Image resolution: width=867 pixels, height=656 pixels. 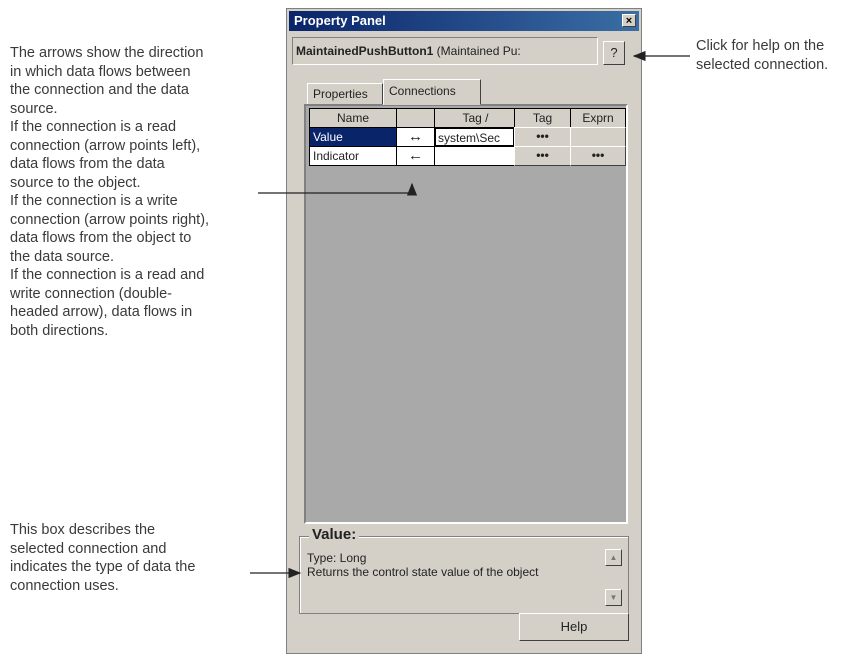 I want to click on connection-name: Indicator, so click(x=353, y=156).